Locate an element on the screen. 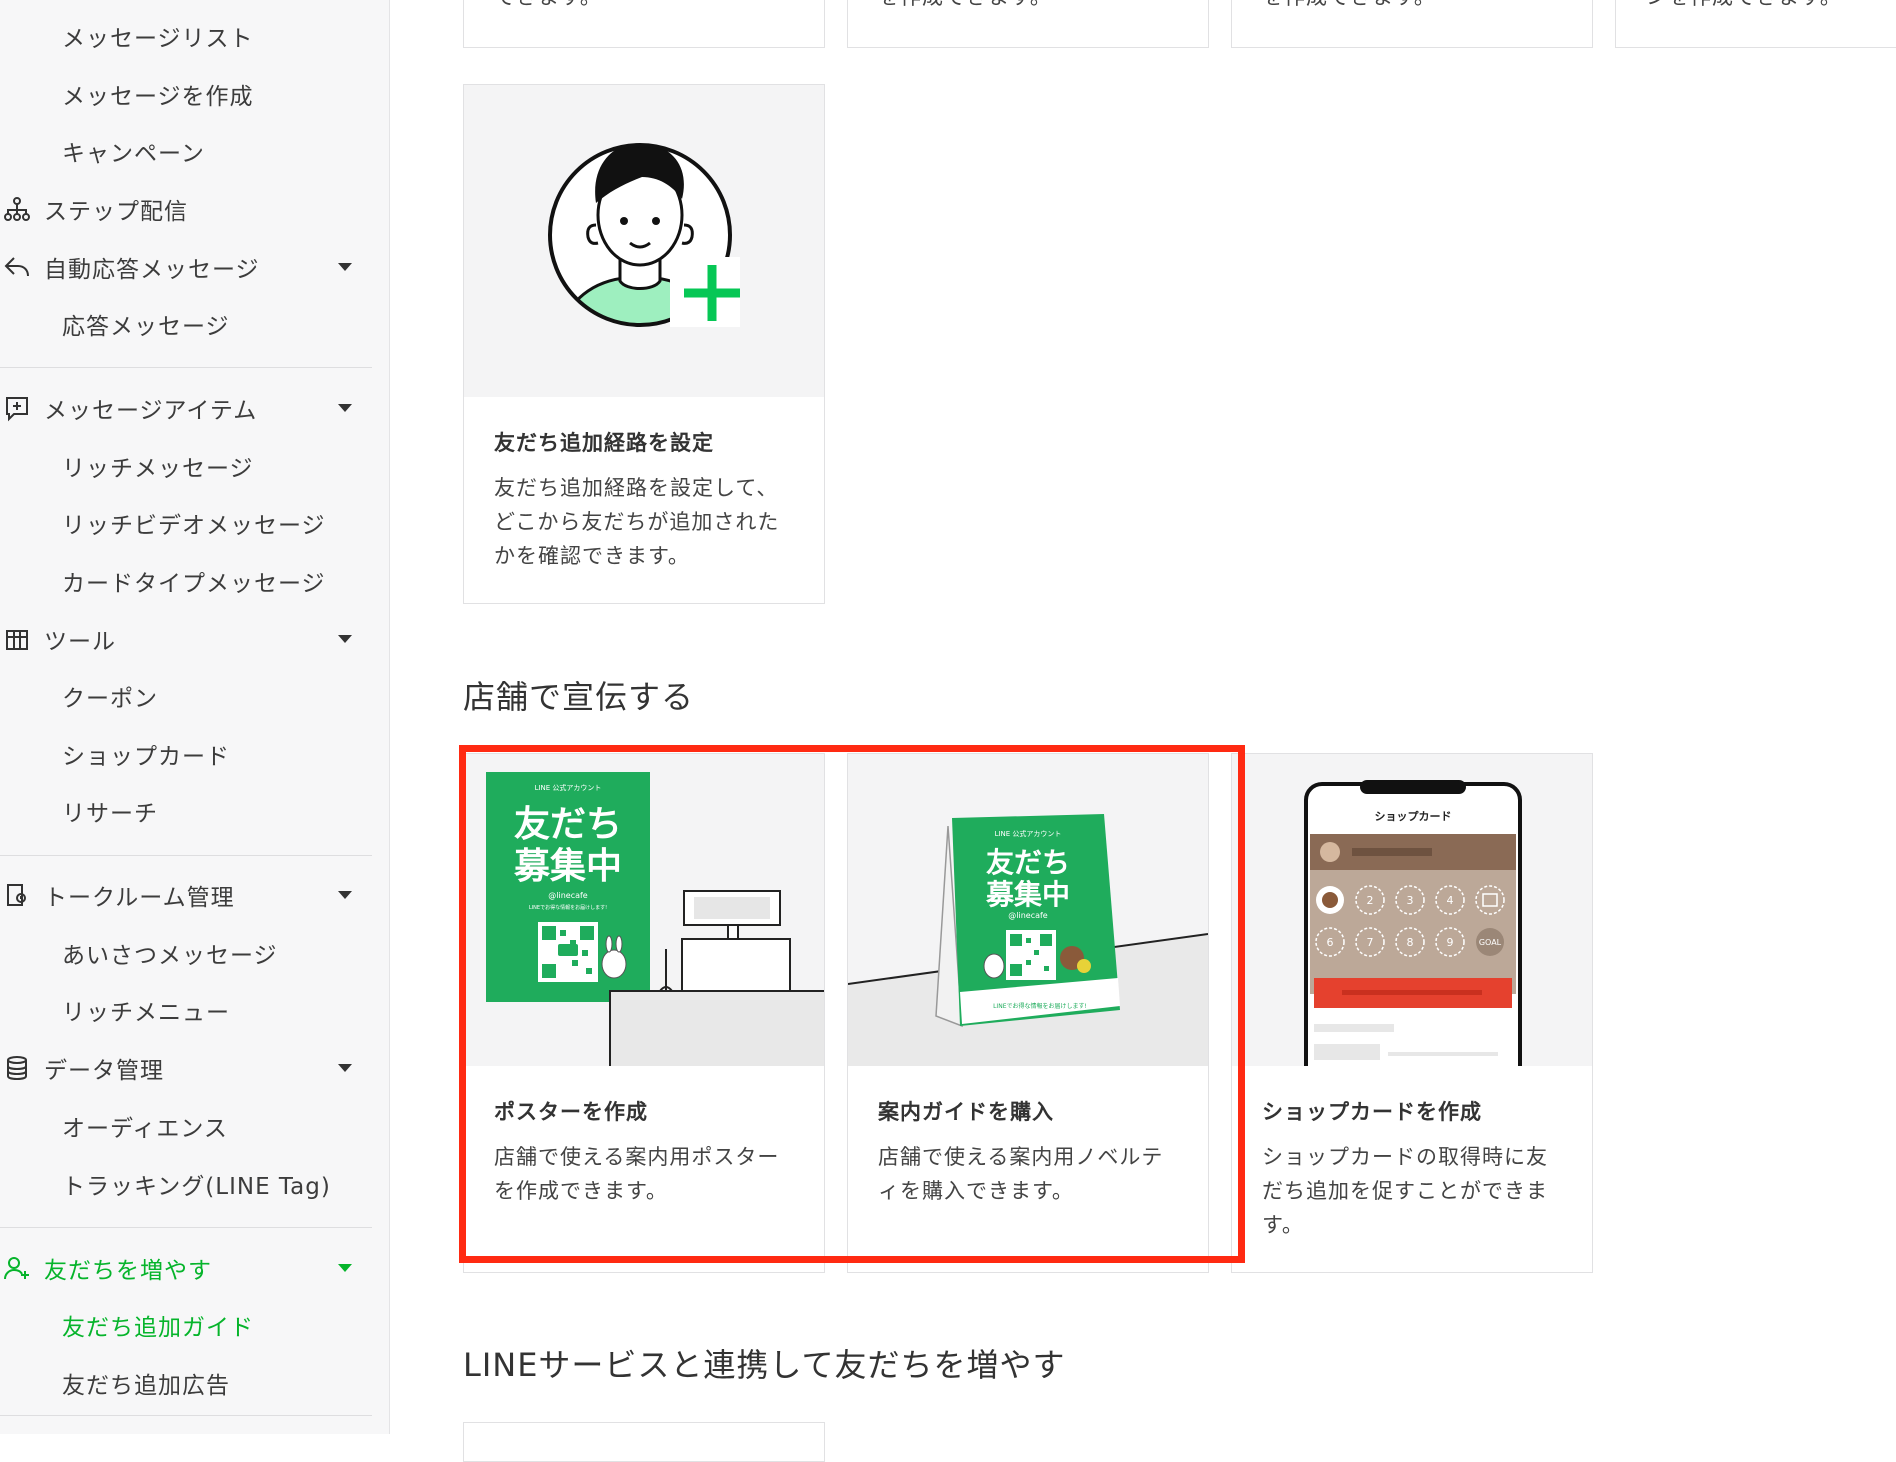 Image resolution: width=1896 pixels, height=1462 pixels. sidebar-item-message-list: メッセージリスト is located at coordinates (186, 36).